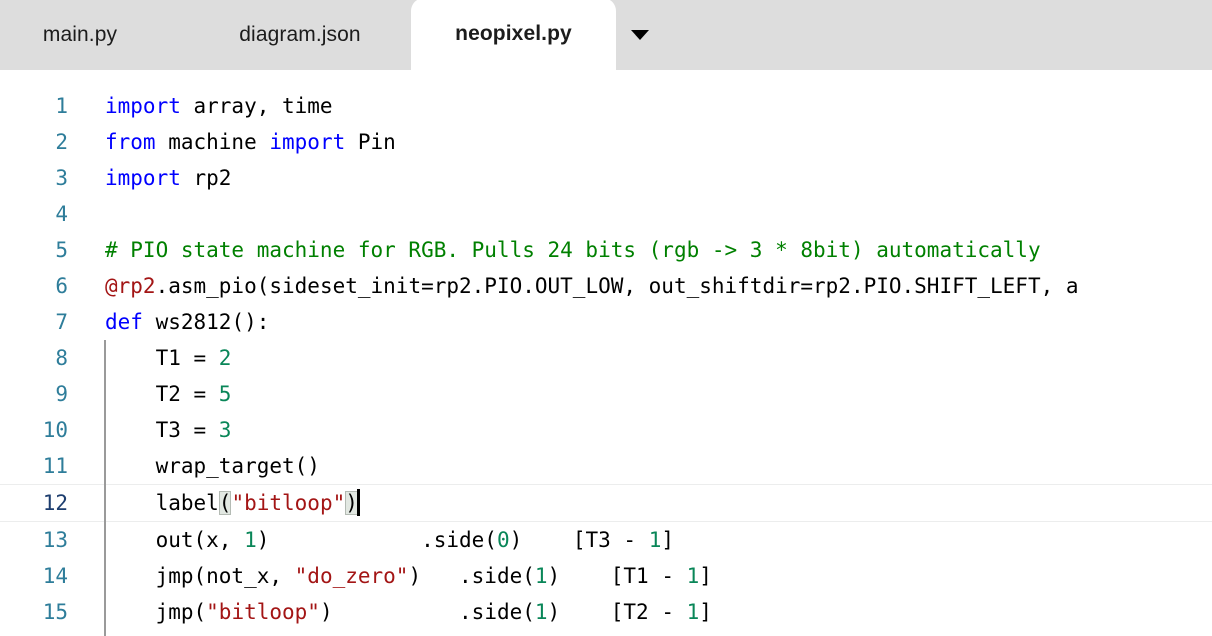 The height and width of the screenshot is (636, 1212). What do you see at coordinates (130, 286) in the screenshot?
I see `code-token: @rp2` at bounding box center [130, 286].